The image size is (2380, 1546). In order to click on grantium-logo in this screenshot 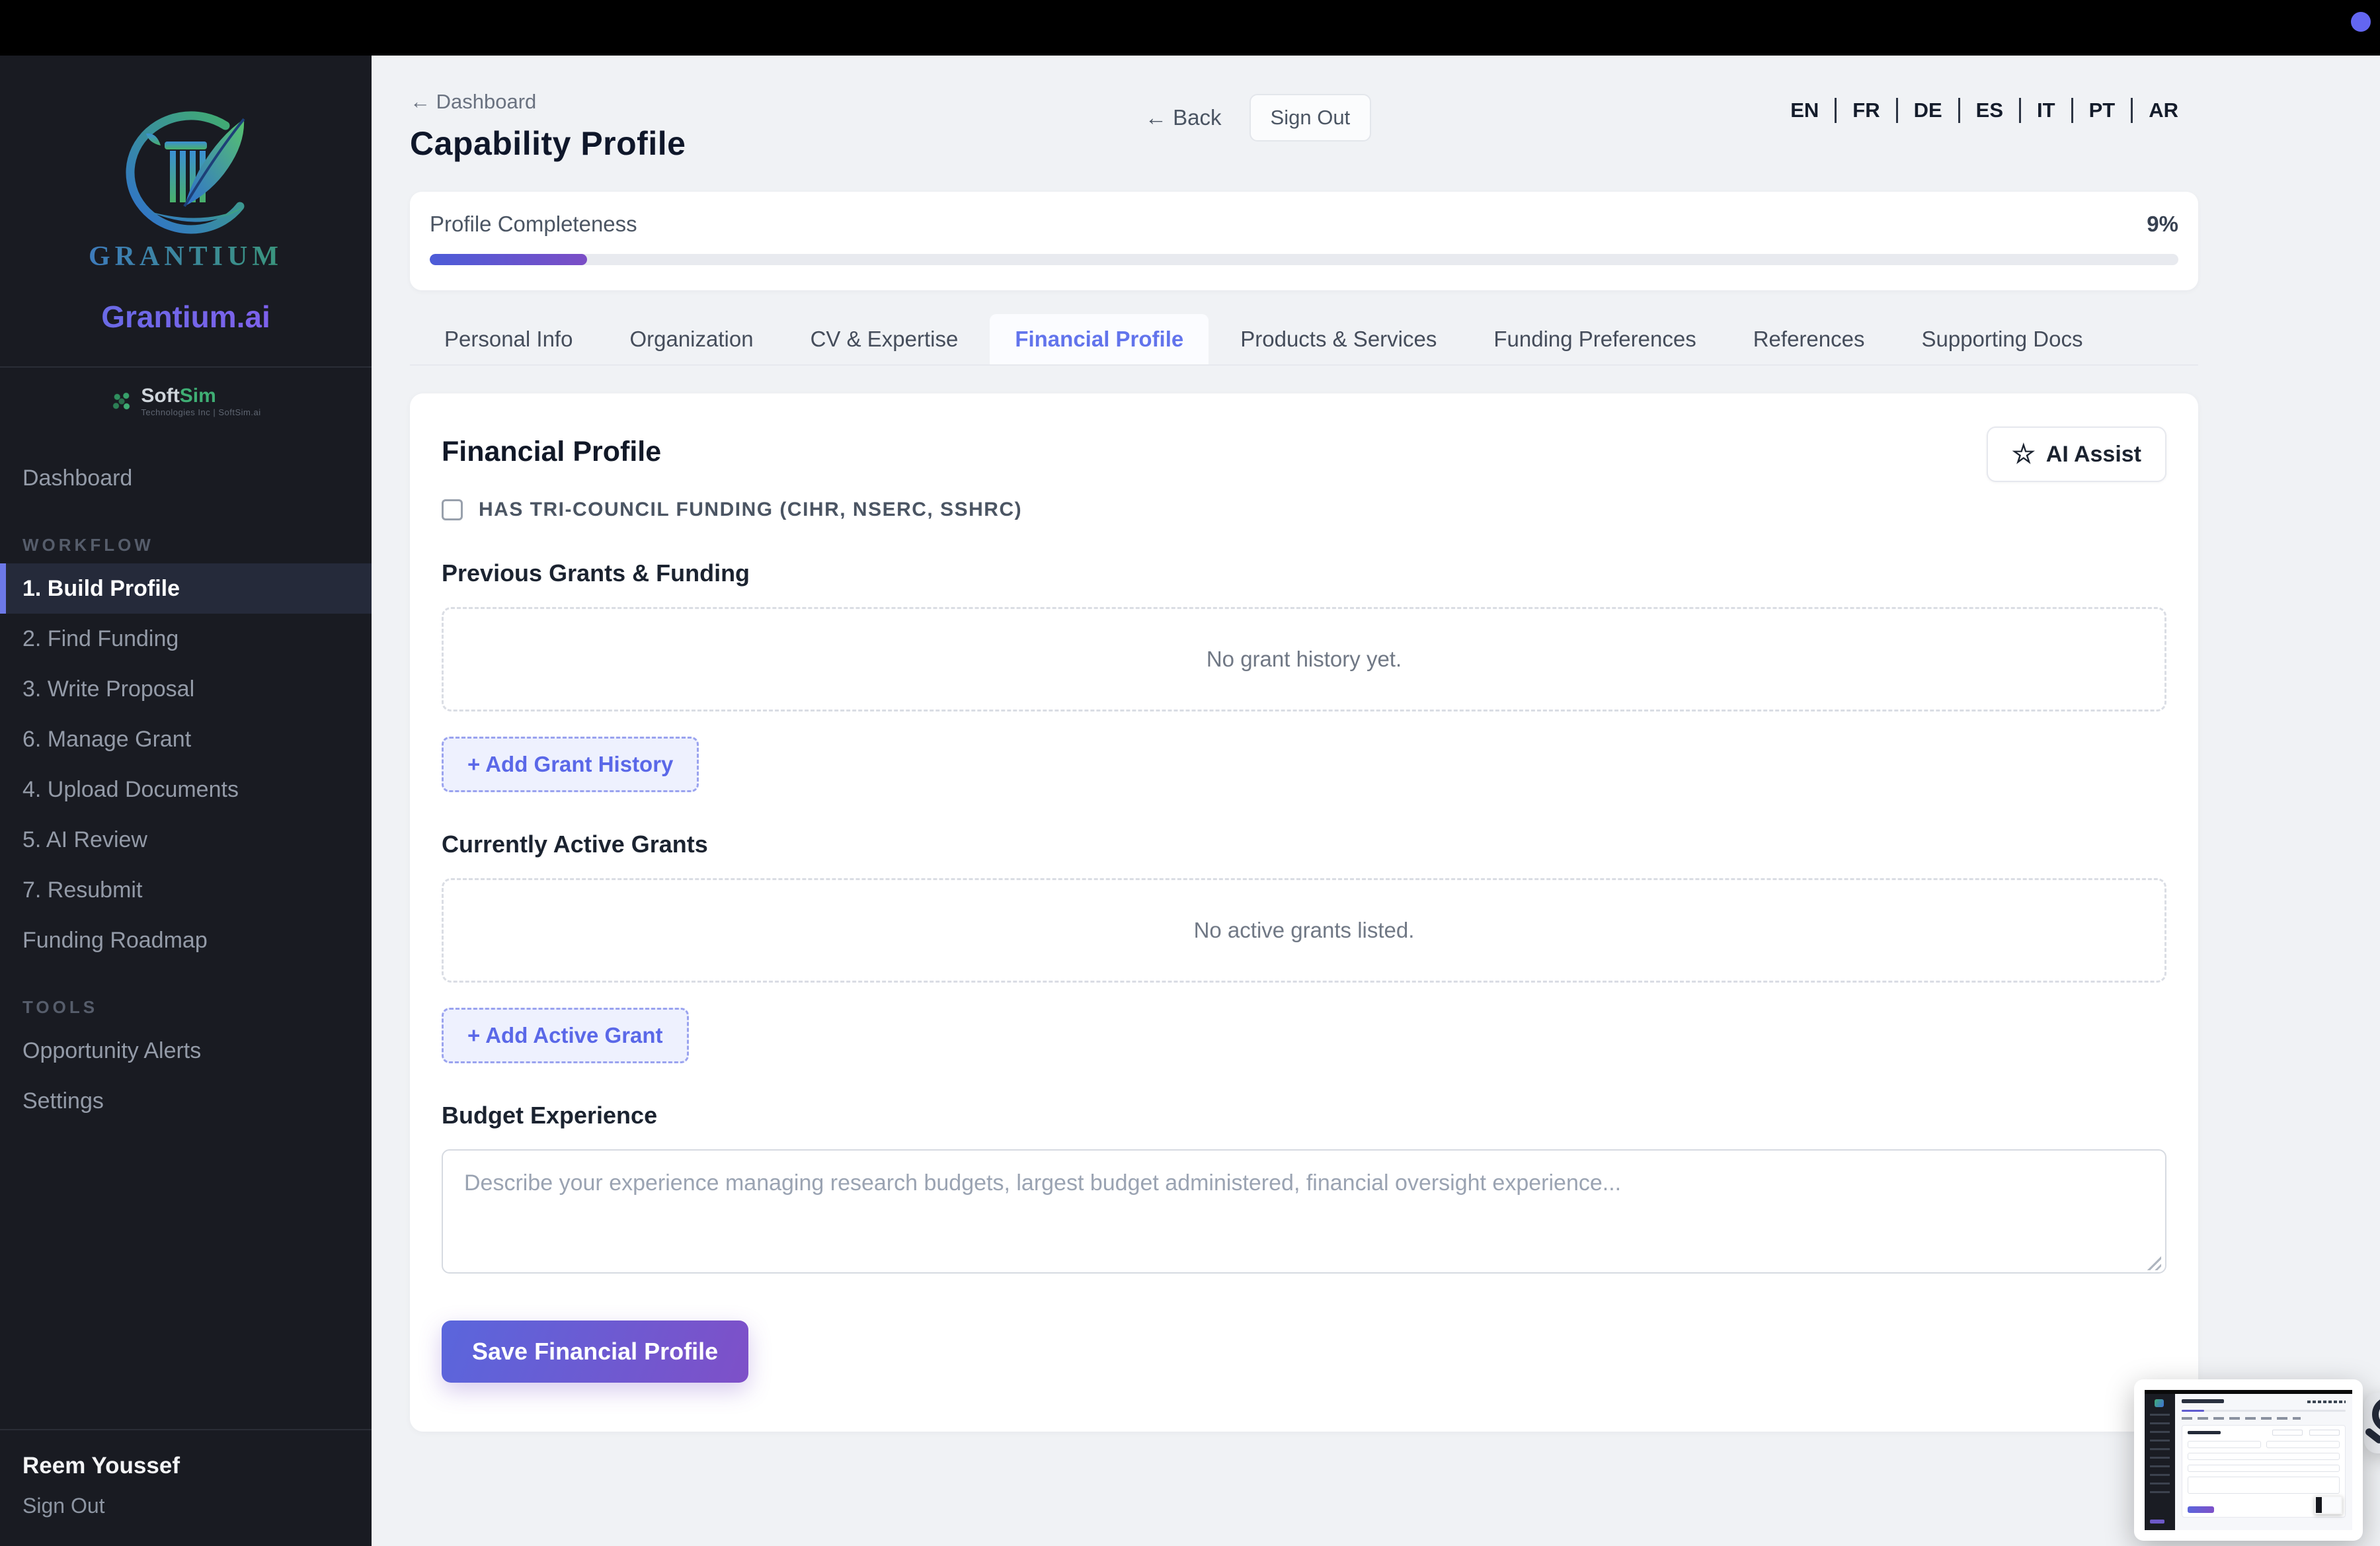, I will do `click(185, 172)`.